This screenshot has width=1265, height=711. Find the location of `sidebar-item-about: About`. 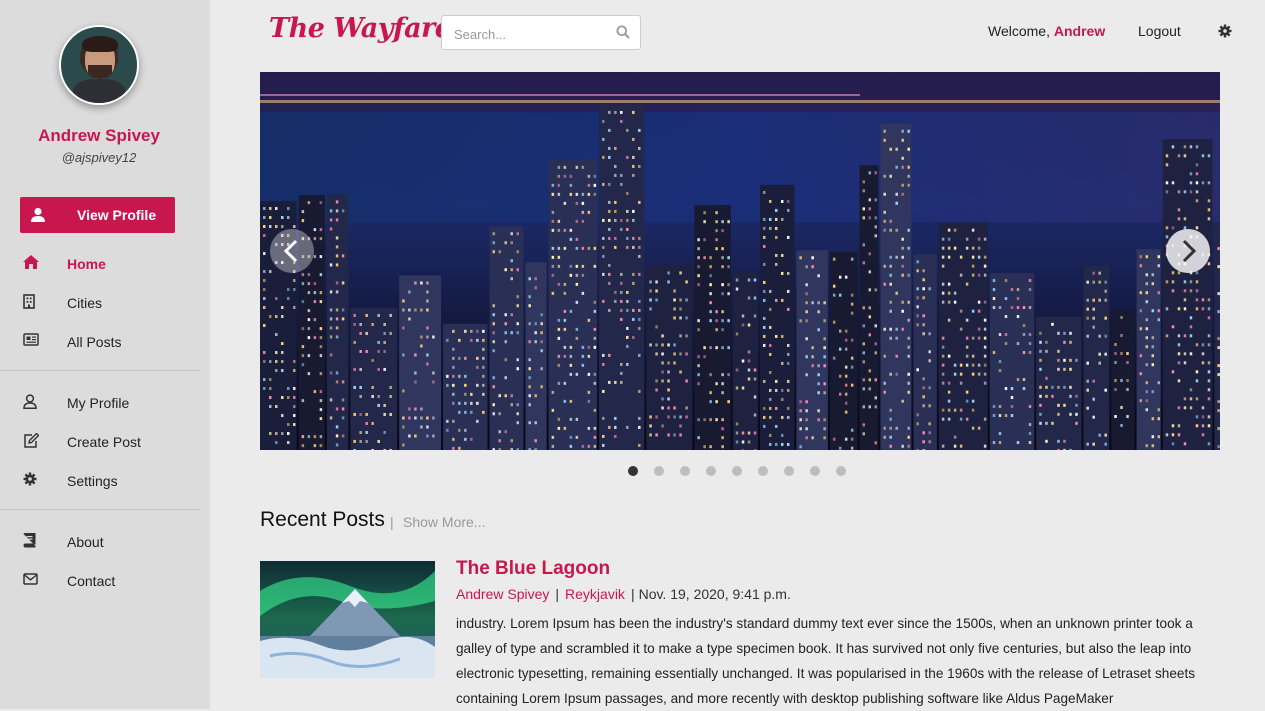

sidebar-item-about: About is located at coordinates (100, 542).